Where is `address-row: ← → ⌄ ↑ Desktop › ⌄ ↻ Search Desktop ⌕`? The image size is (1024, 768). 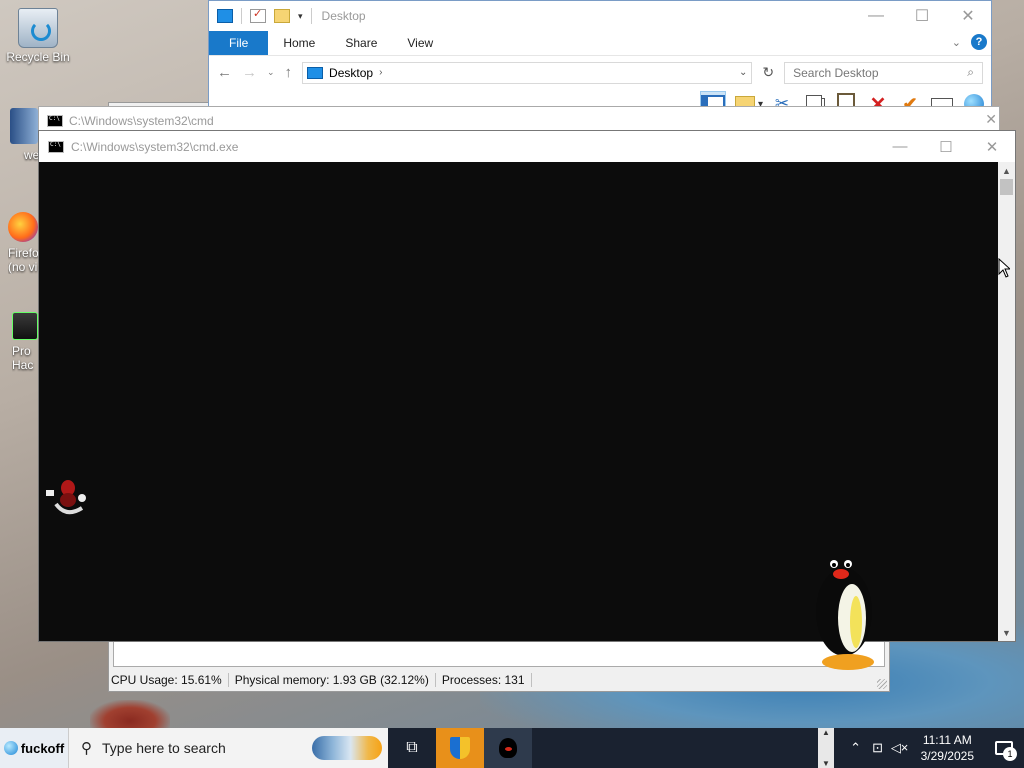
address-row: ← → ⌄ ↑ Desktop › ⌄ ↻ Search Desktop ⌕ is located at coordinates (600, 72).